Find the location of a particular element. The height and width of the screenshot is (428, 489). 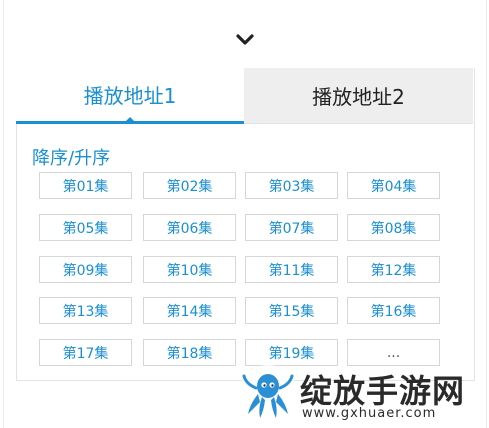

chevron-down-icon-graphic is located at coordinates (245, 39).